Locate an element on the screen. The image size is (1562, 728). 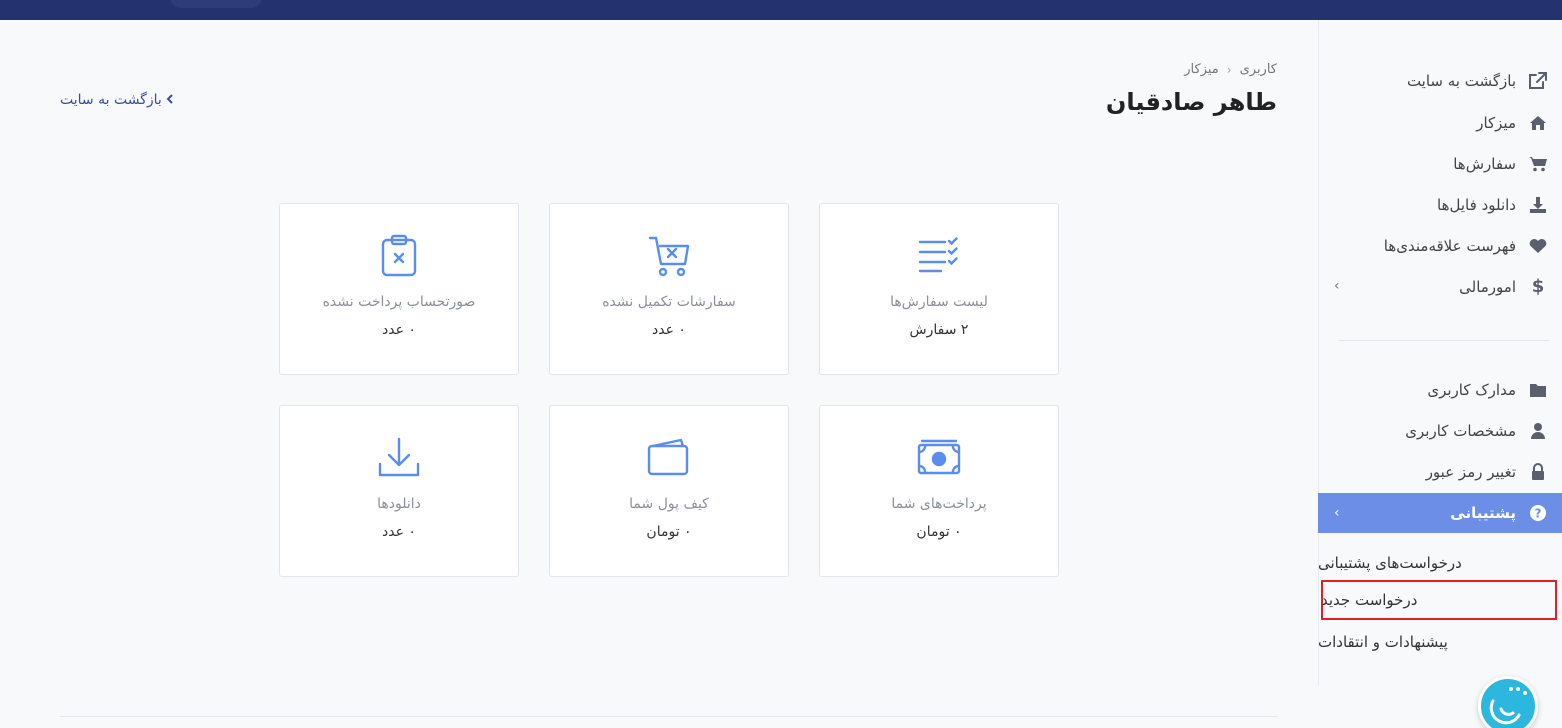
sidebar-item-profile: مشخصات کاربری is located at coordinates (1440, 430).